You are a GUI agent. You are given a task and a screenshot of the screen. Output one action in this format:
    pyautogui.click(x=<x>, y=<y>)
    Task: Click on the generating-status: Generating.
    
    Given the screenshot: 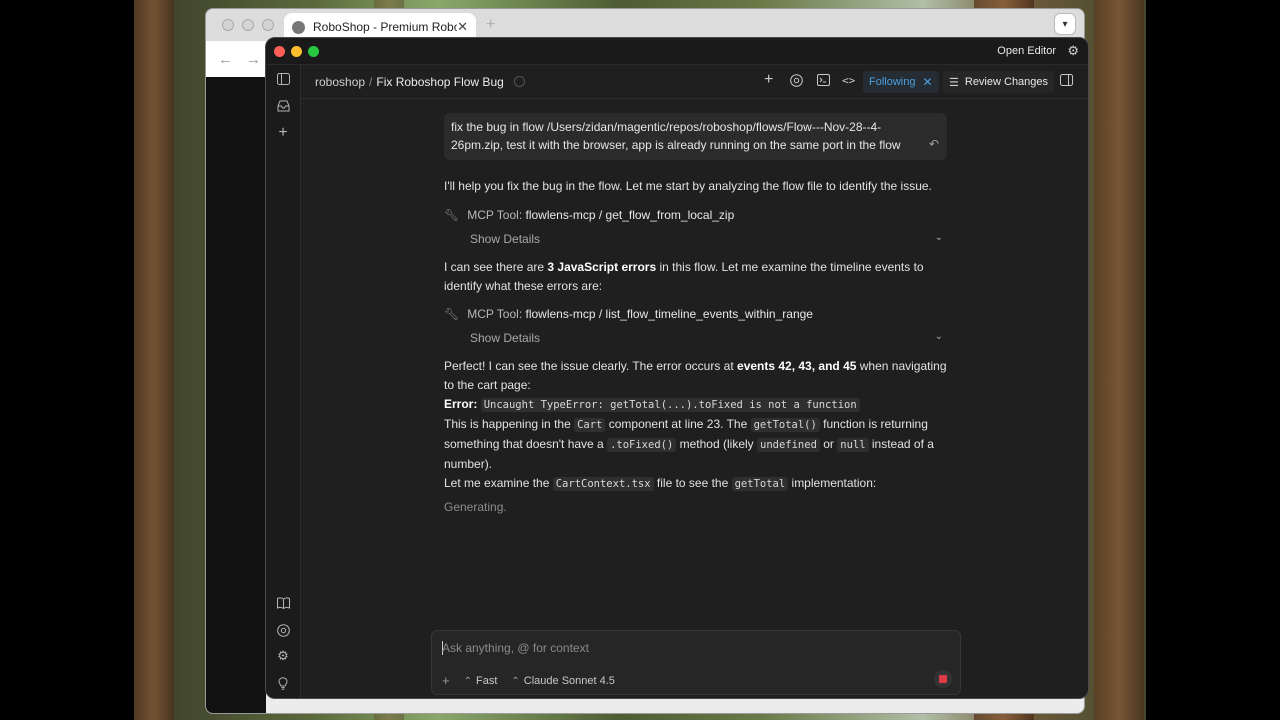 What is the action you would take?
    pyautogui.click(x=475, y=507)
    